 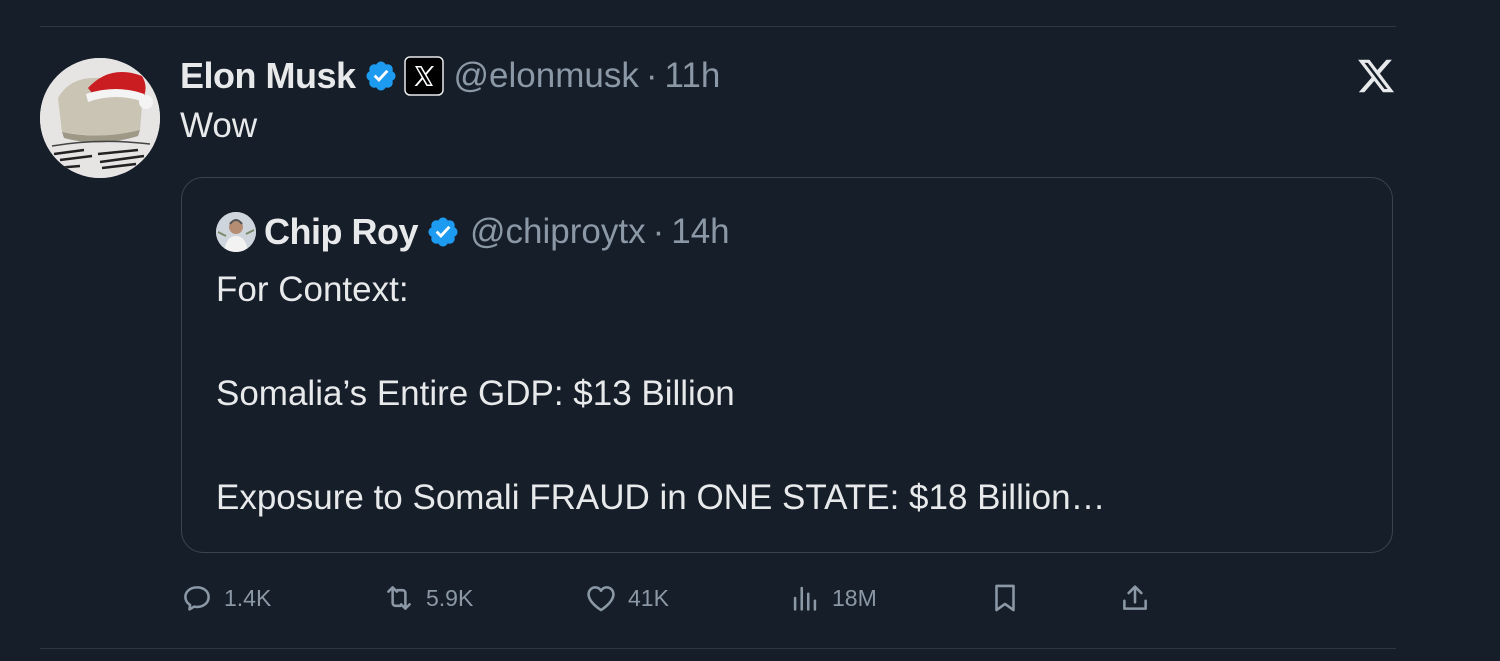 I want to click on views-button: 18M, so click(x=832, y=598).